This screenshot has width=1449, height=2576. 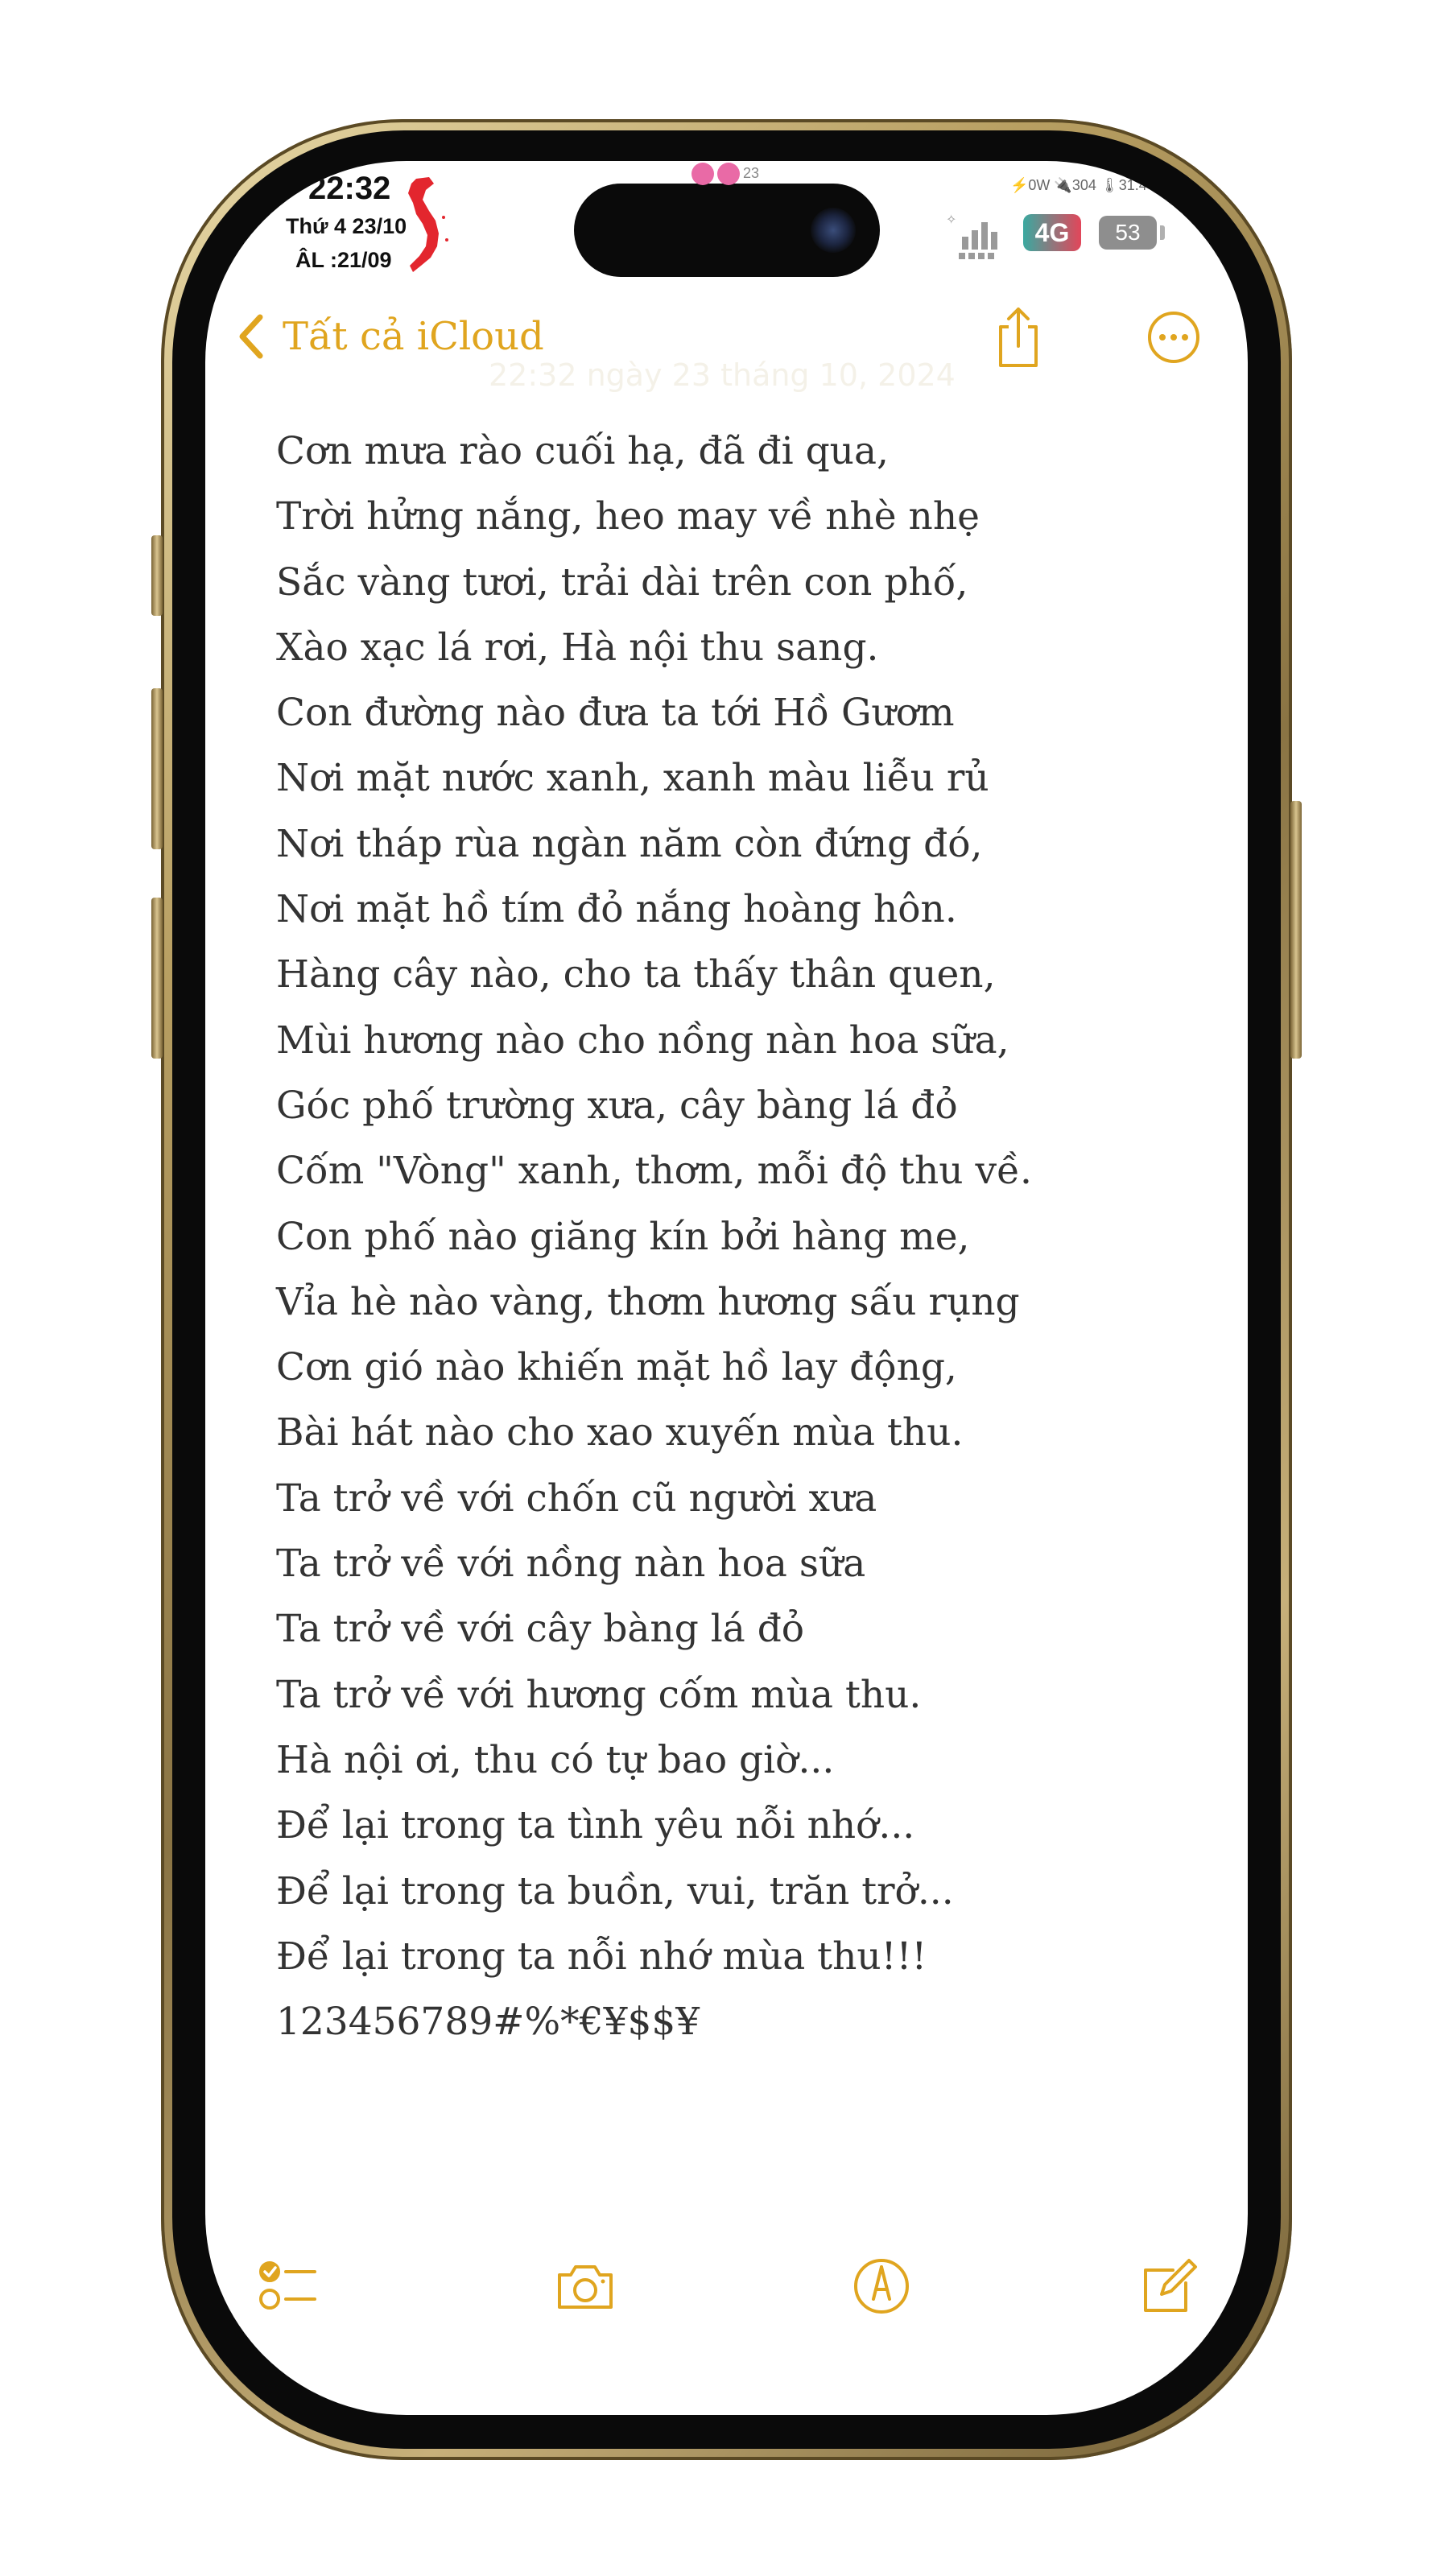 I want to click on note-line: Con phố nào giăng kín bởi hàng me,, so click(x=623, y=1236).